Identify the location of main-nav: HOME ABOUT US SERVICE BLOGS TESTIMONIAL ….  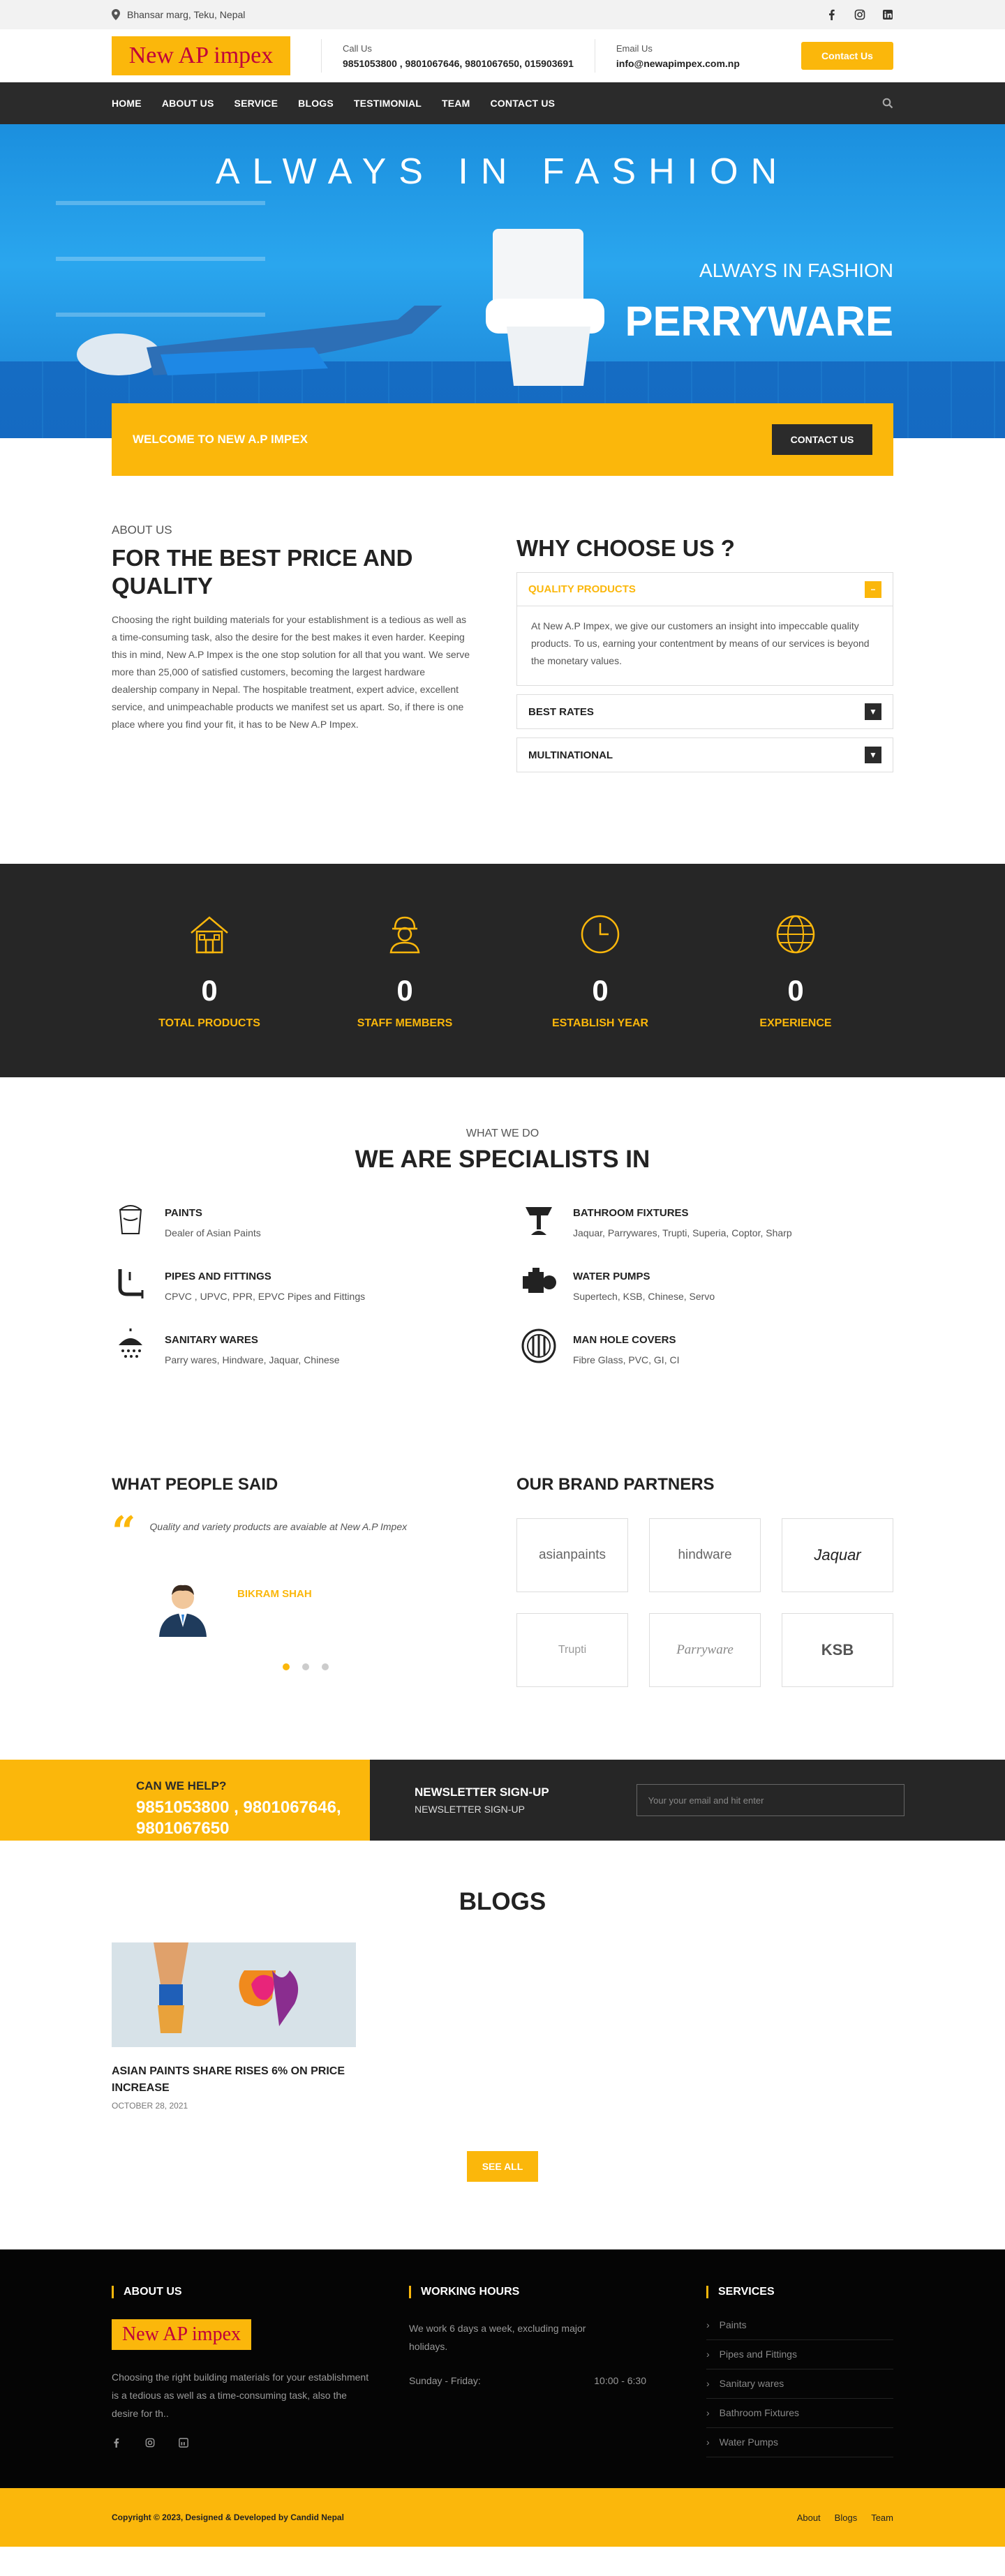
(502, 103).